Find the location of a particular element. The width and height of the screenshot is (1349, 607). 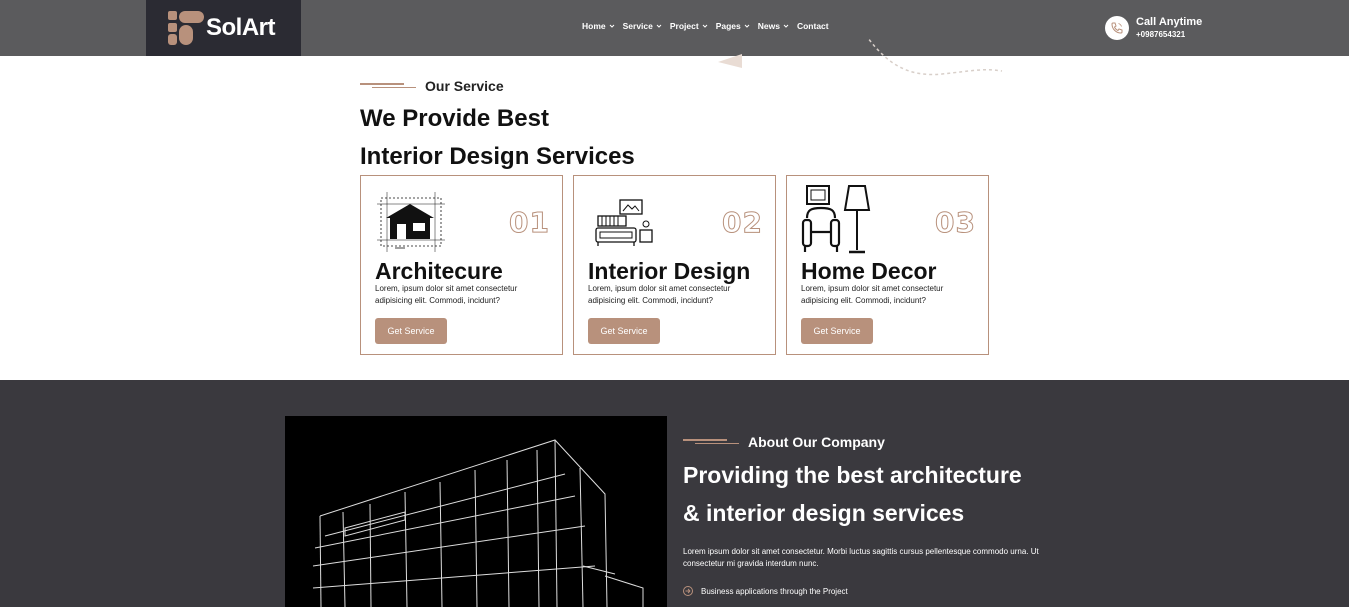

decorative-curve is located at coordinates (860, 57).